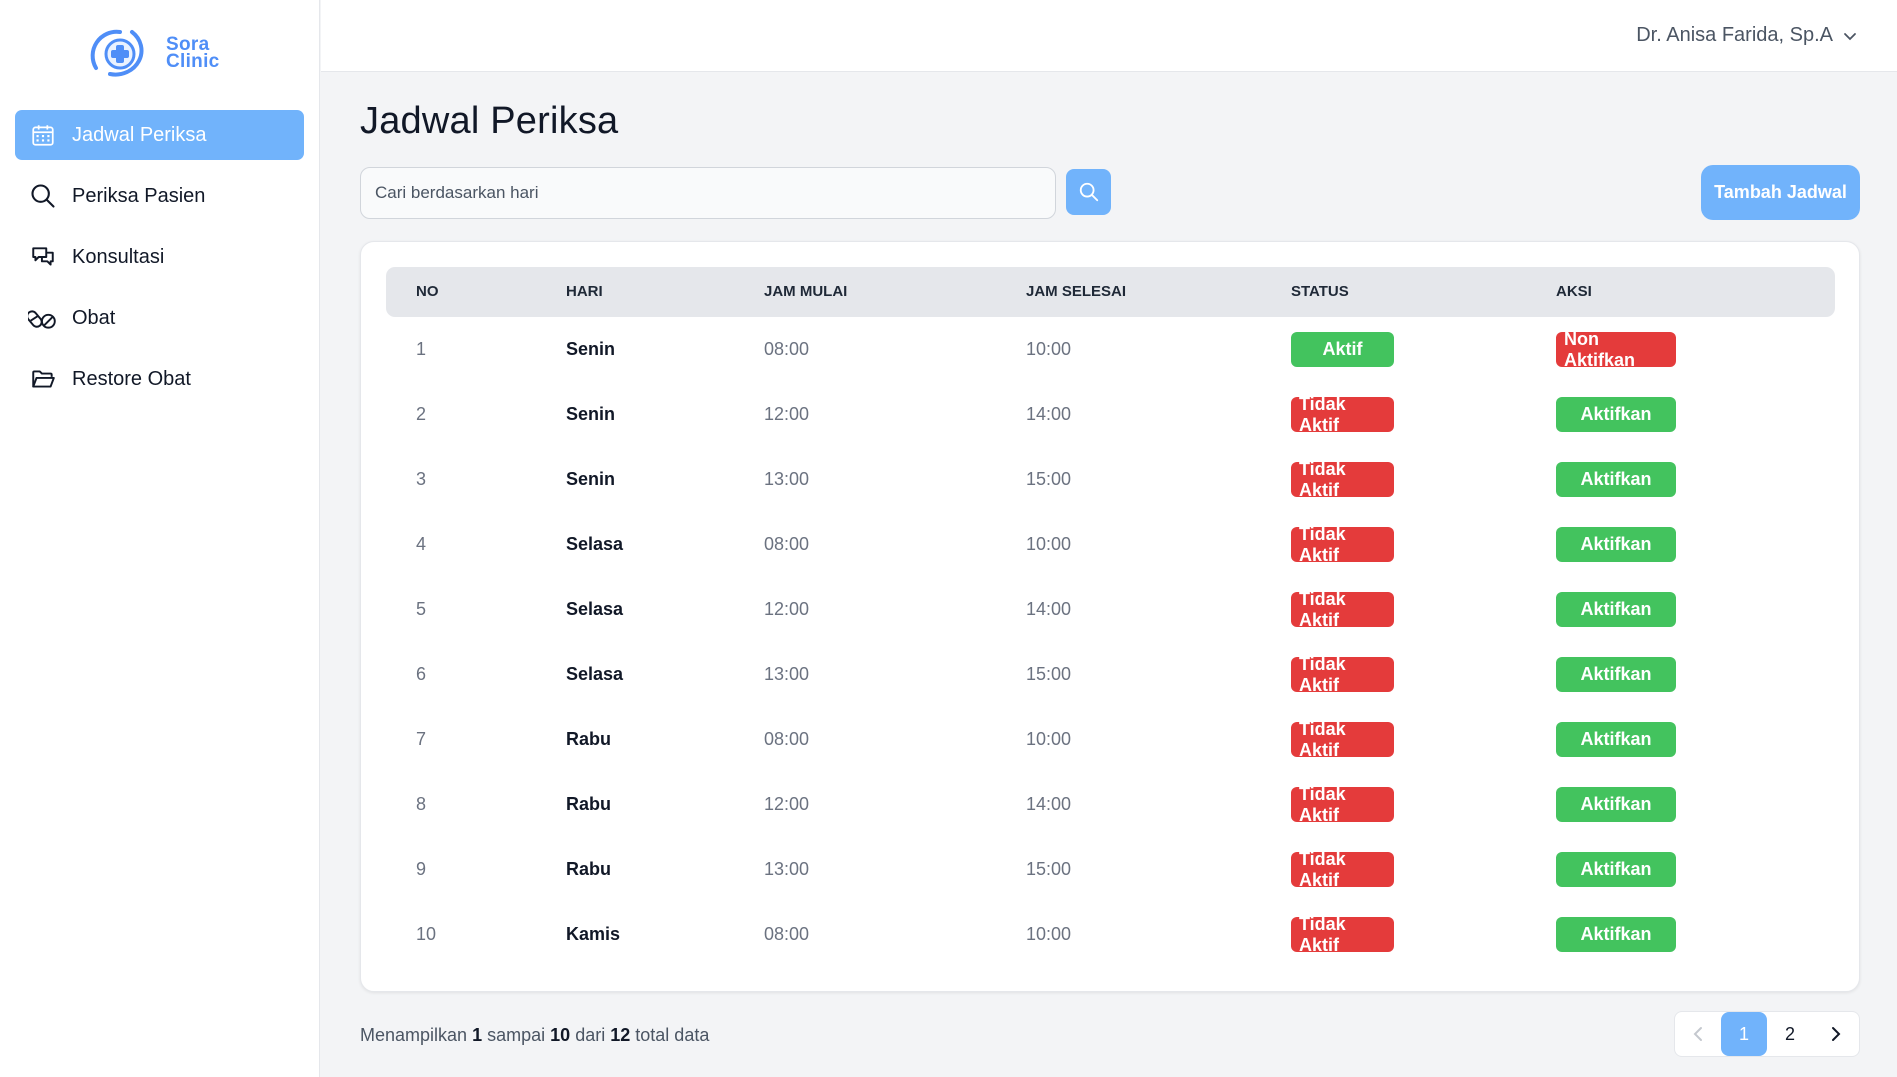 The height and width of the screenshot is (1077, 1897). What do you see at coordinates (94, 317) in the screenshot?
I see `sidebar-item-label: Obat` at bounding box center [94, 317].